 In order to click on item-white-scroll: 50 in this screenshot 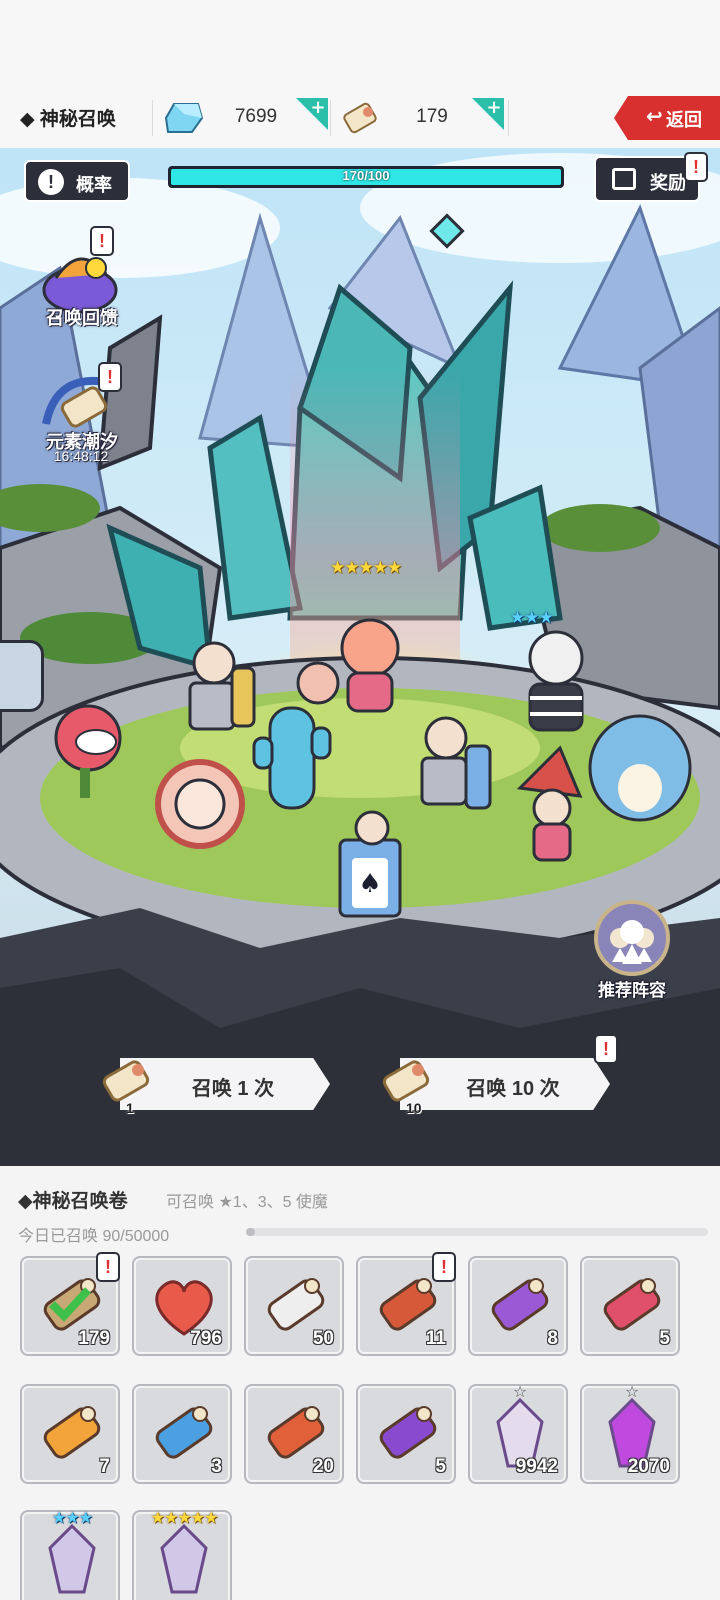, I will do `click(294, 1306)`.